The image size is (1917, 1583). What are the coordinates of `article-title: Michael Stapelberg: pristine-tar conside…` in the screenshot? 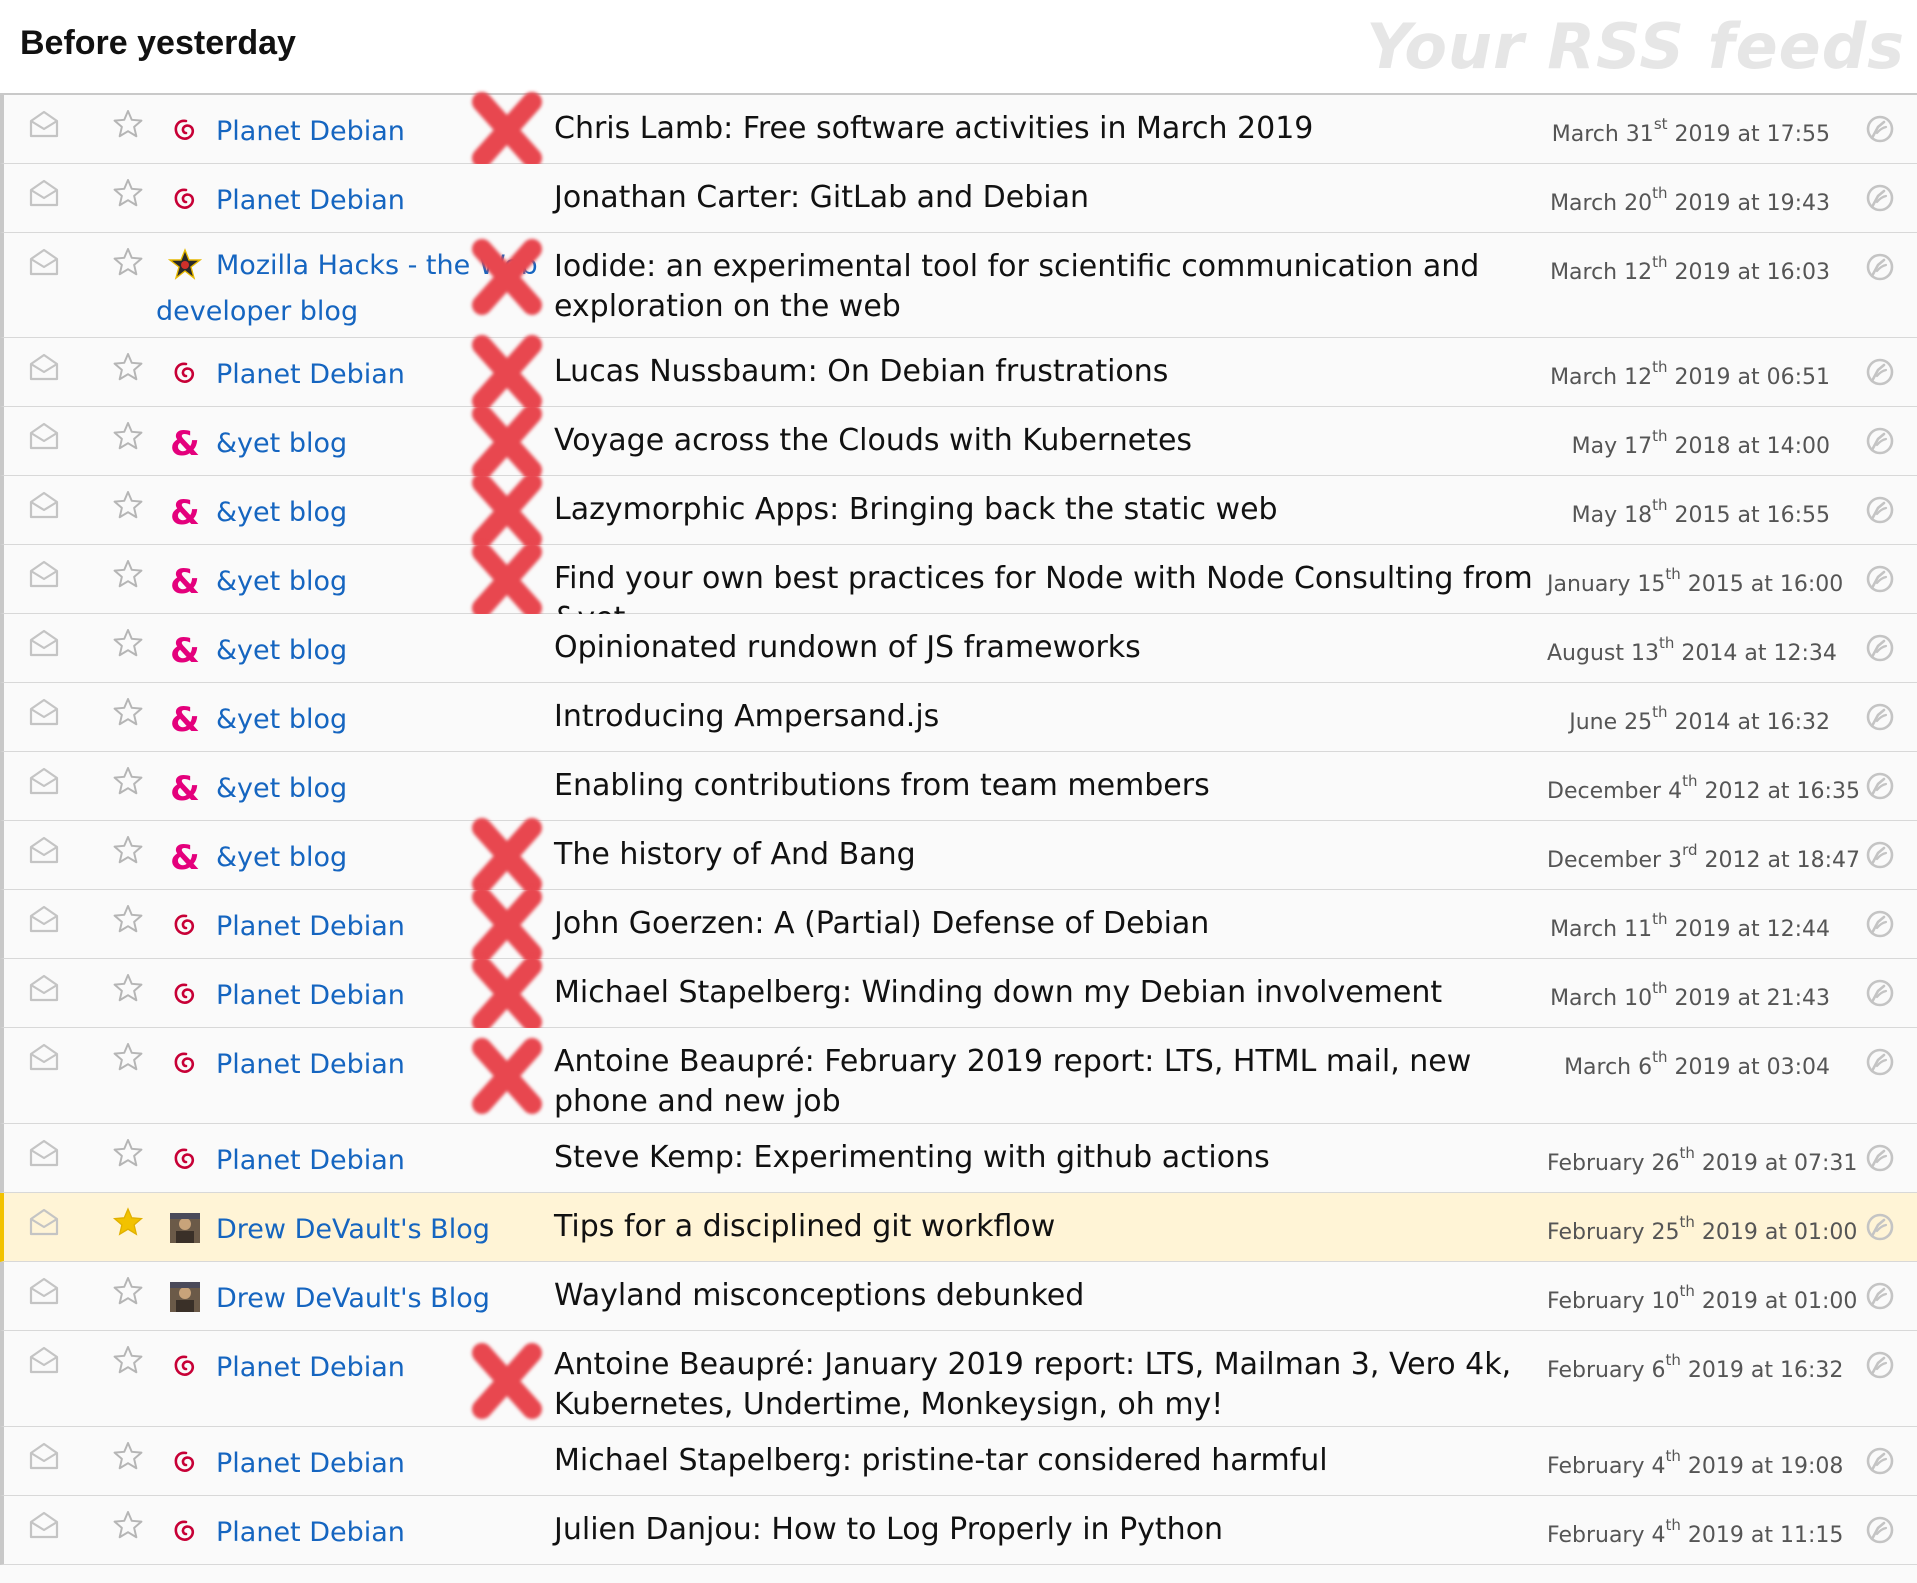 It's located at (1048, 1454).